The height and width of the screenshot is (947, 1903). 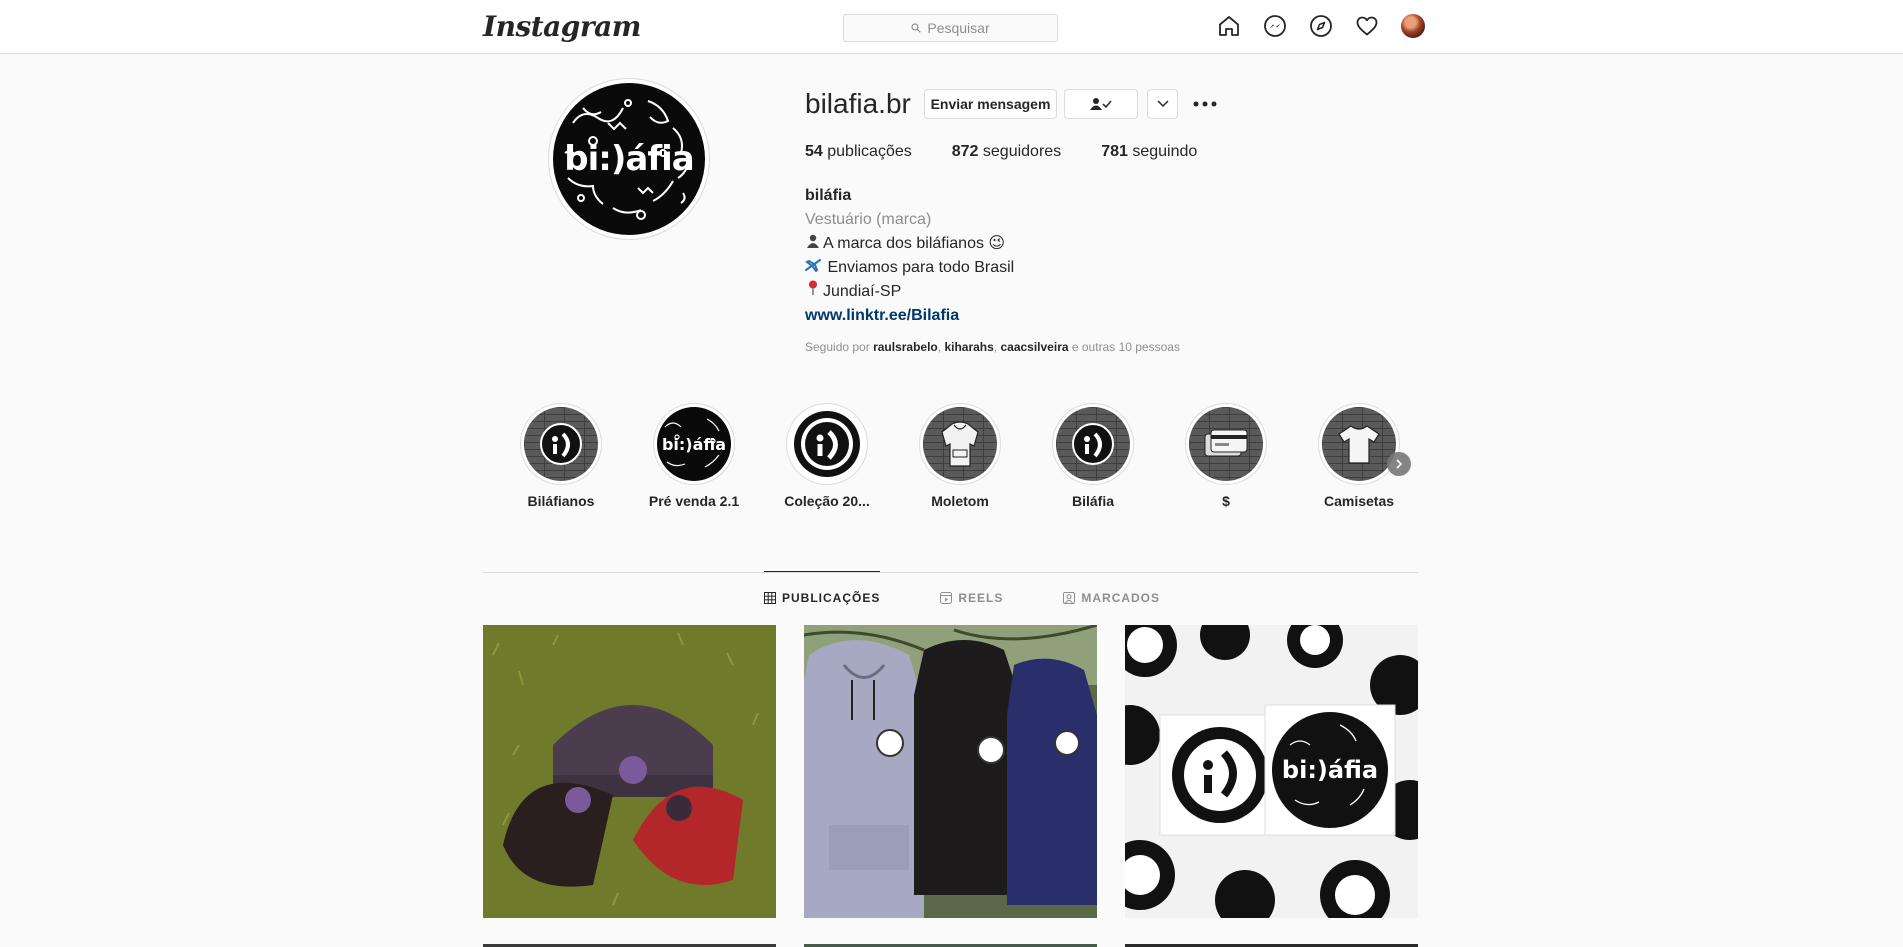 I want to click on post-thumbnail: bi:)áfia, so click(x=1271, y=771).